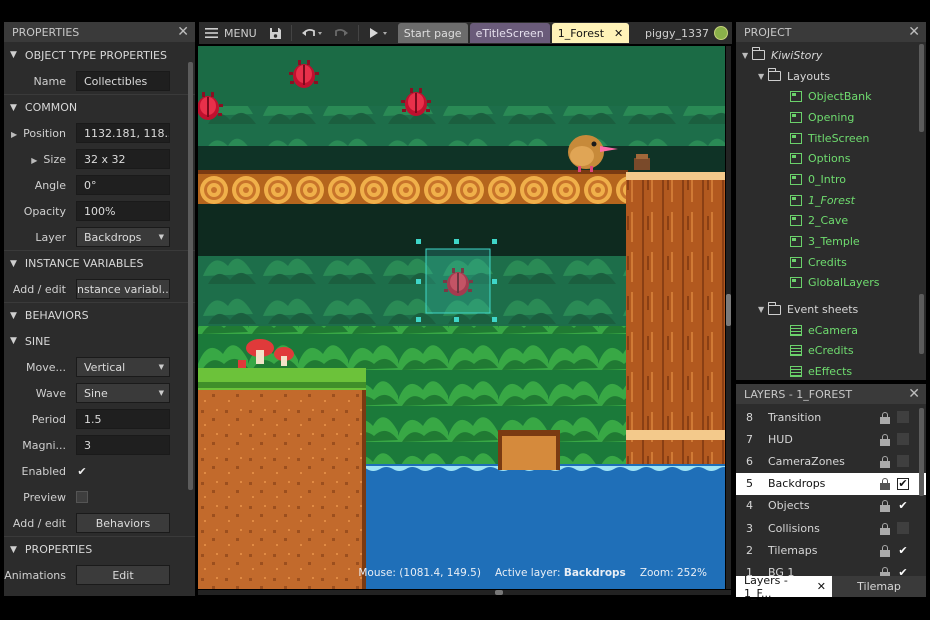 This screenshot has height=620, width=930. What do you see at coordinates (275, 33) in the screenshot?
I see `save-button` at bounding box center [275, 33].